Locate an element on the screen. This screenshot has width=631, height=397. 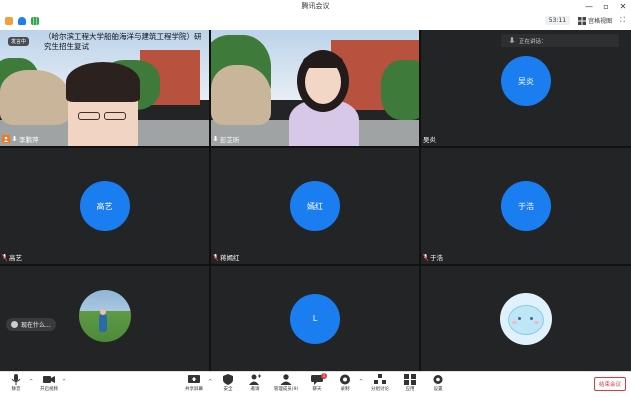
view-mode-button: 宫格视图 is located at coordinates (595, 20).